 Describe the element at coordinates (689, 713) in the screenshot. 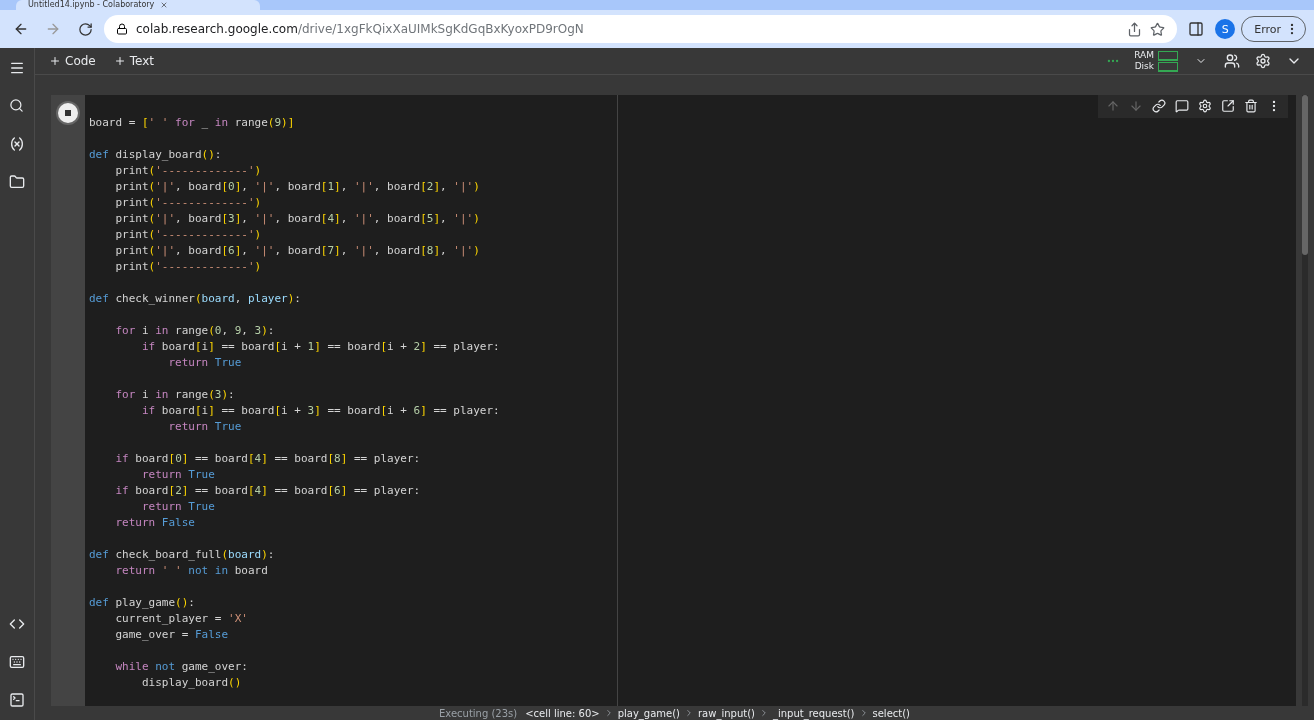

I see `chevron-icon` at that location.